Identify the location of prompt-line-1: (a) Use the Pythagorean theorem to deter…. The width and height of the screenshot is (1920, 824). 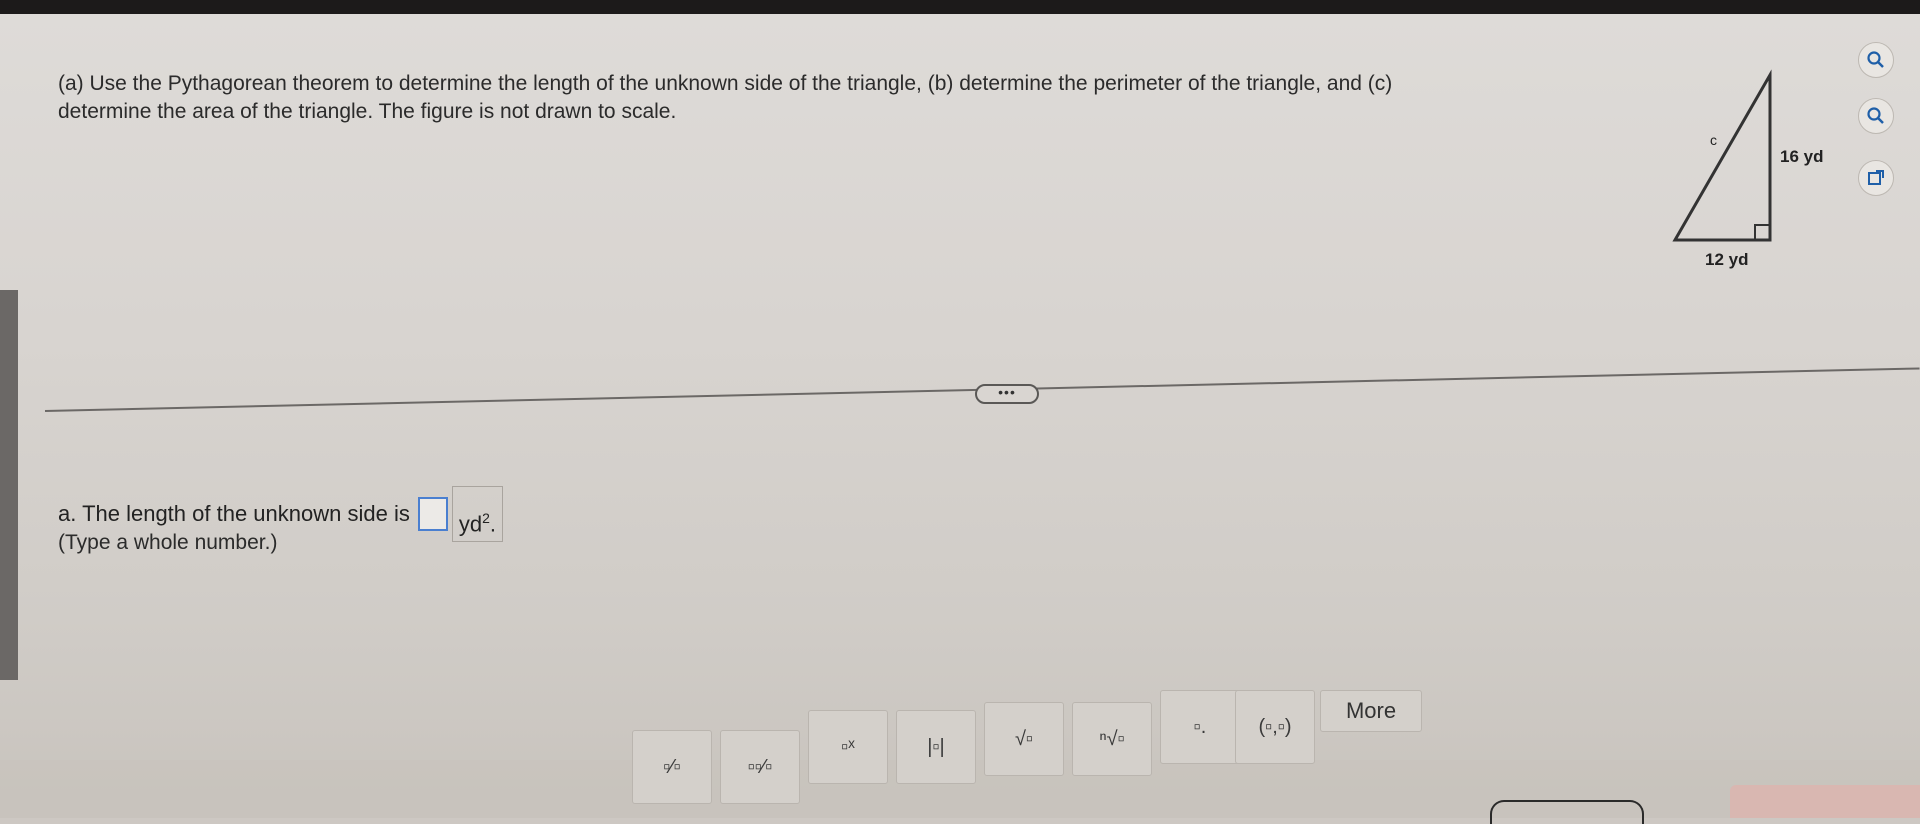
(725, 83).